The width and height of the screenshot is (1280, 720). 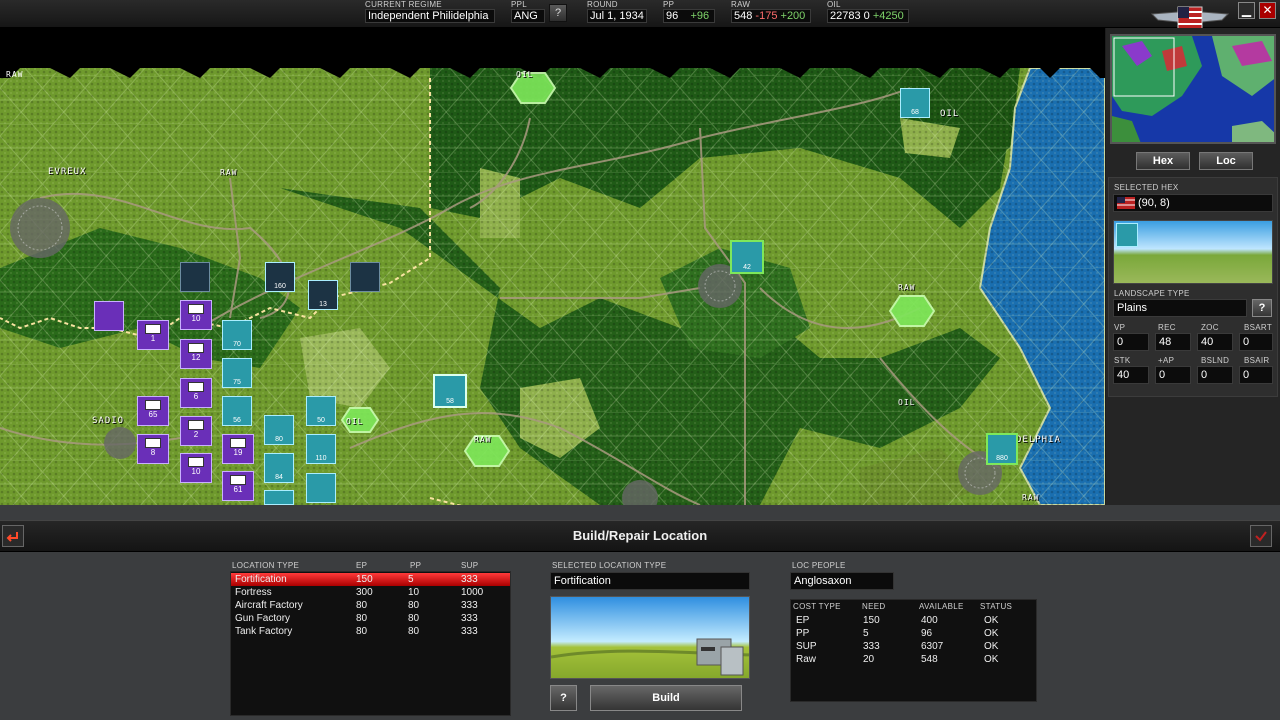 What do you see at coordinates (470, 565) in the screenshot?
I see `col-sup: SUP` at bounding box center [470, 565].